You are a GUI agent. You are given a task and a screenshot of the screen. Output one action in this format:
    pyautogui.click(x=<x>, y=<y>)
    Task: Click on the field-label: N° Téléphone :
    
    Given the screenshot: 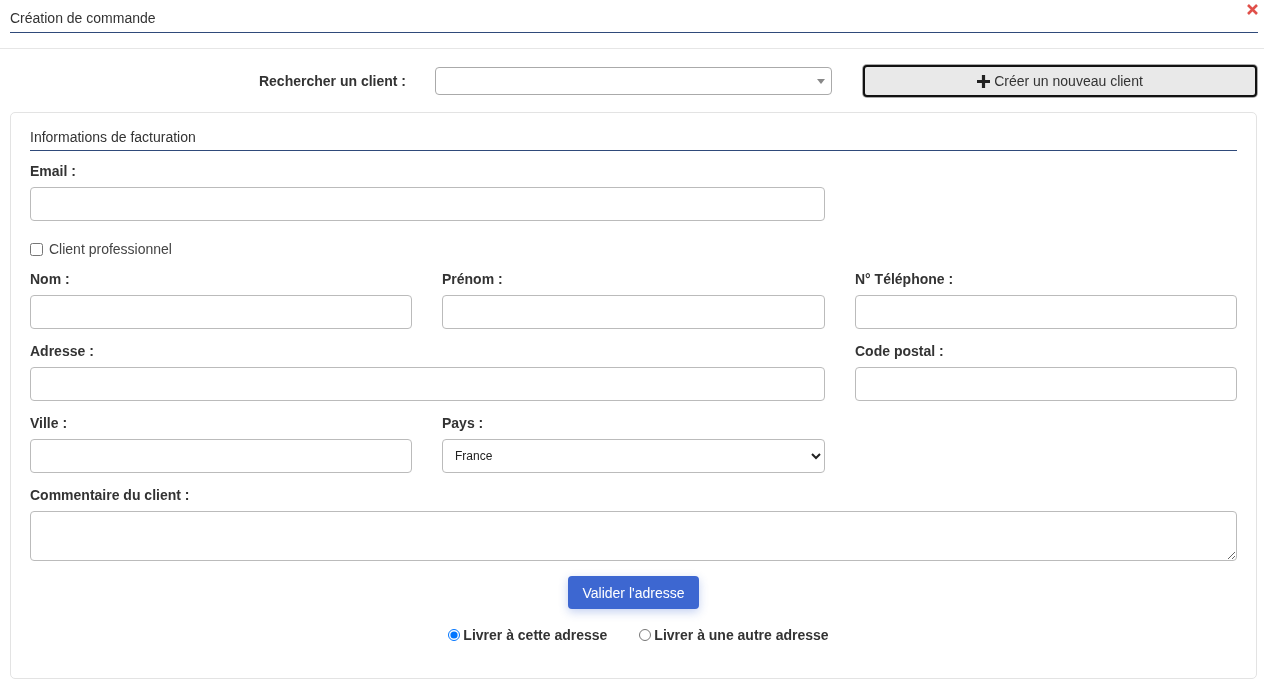 What is the action you would take?
    pyautogui.click(x=905, y=279)
    